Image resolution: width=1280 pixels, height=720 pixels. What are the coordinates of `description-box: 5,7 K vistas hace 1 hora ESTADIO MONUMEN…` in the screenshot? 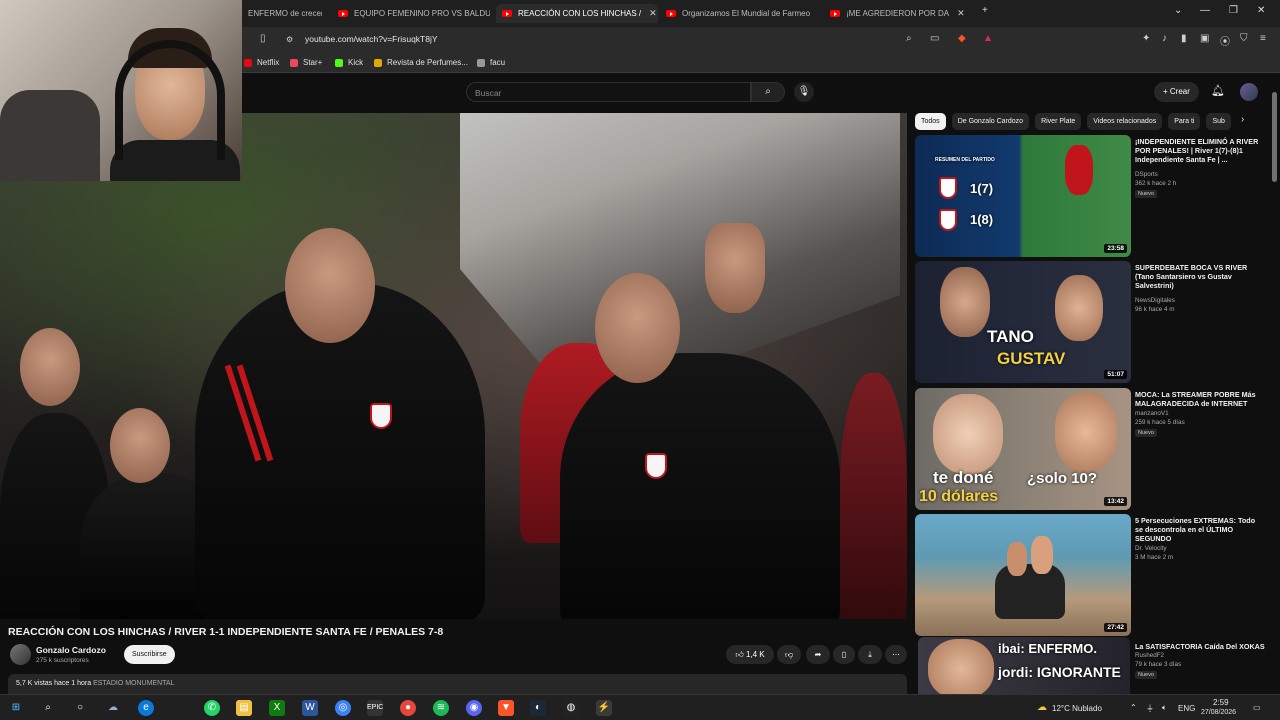 It's located at (457, 684).